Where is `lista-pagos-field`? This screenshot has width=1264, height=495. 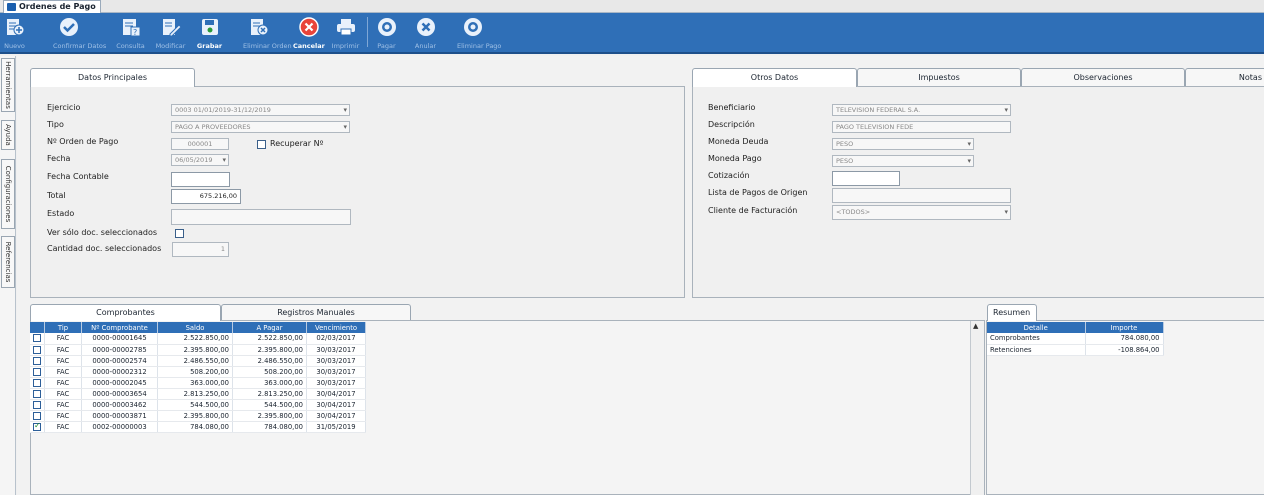
lista-pagos-field is located at coordinates (921, 195).